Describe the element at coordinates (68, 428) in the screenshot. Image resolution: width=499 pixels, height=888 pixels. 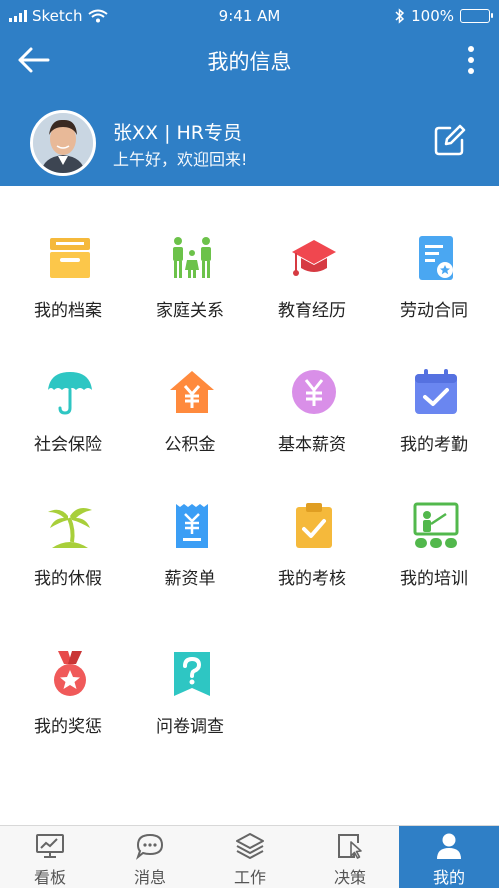
I see `grid-item-social-insurance: 社会保险` at that location.